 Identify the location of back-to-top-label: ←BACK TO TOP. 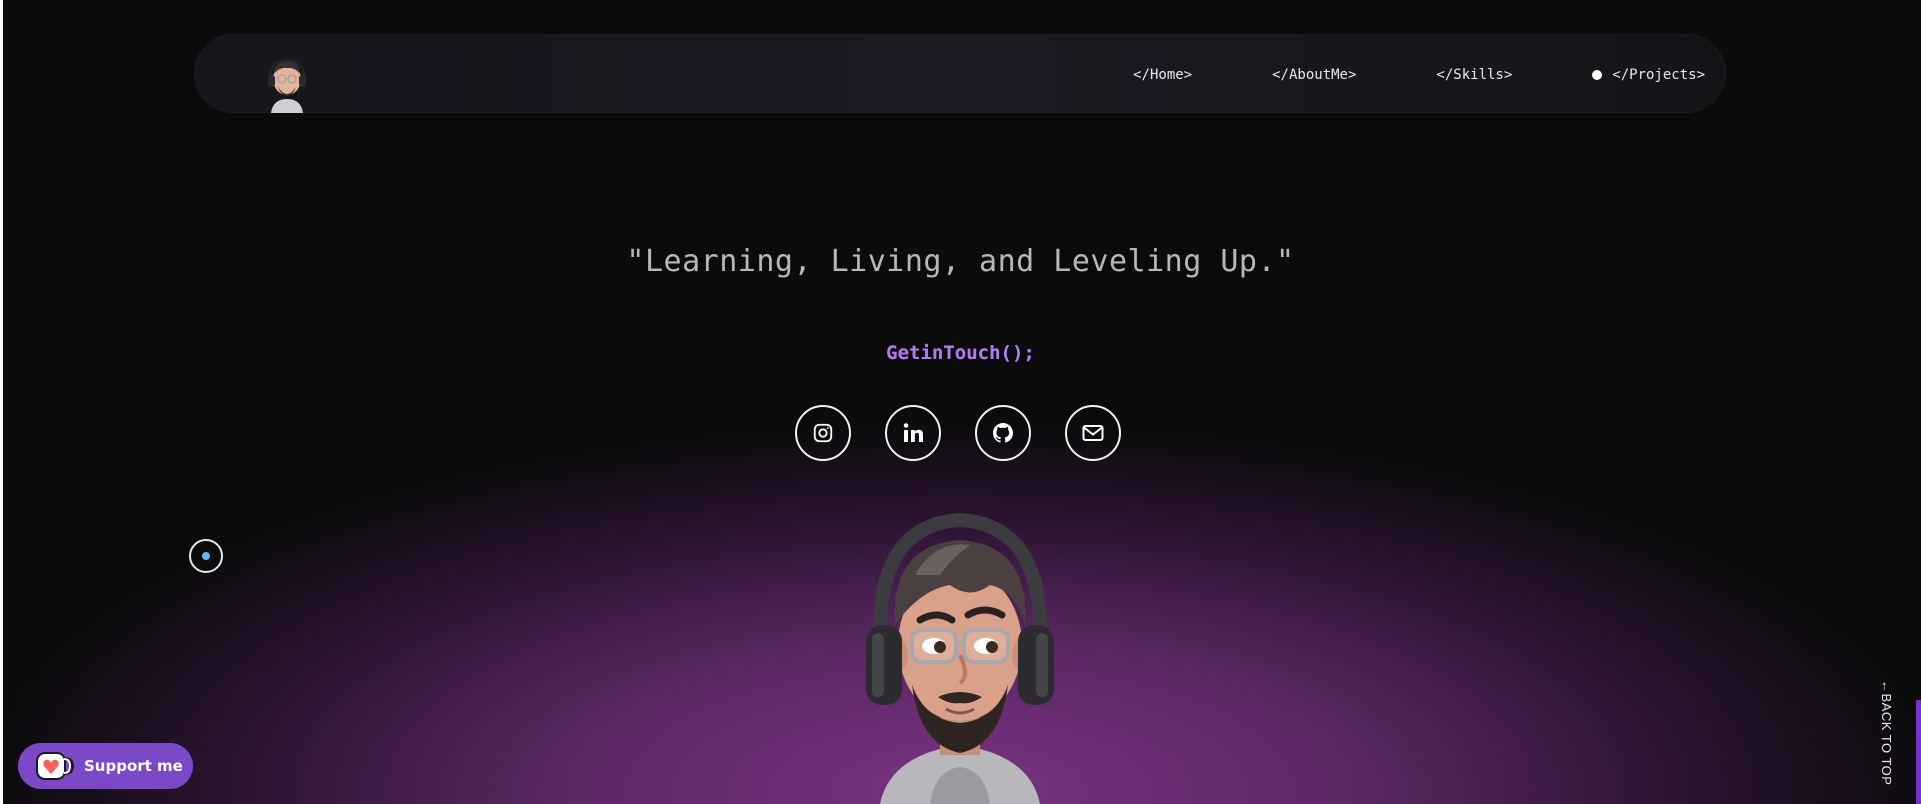
(1886, 733).